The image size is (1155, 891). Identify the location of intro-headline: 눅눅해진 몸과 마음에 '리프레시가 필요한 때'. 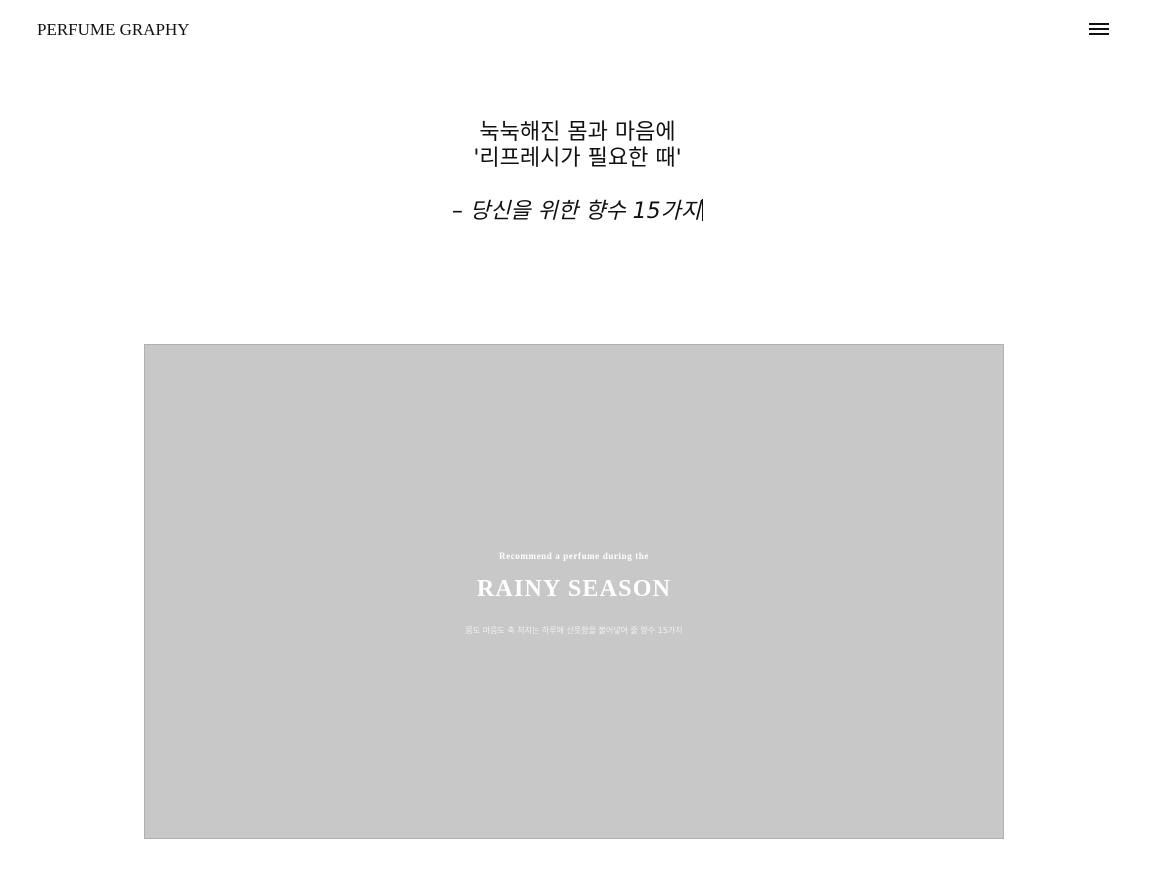
(577, 146).